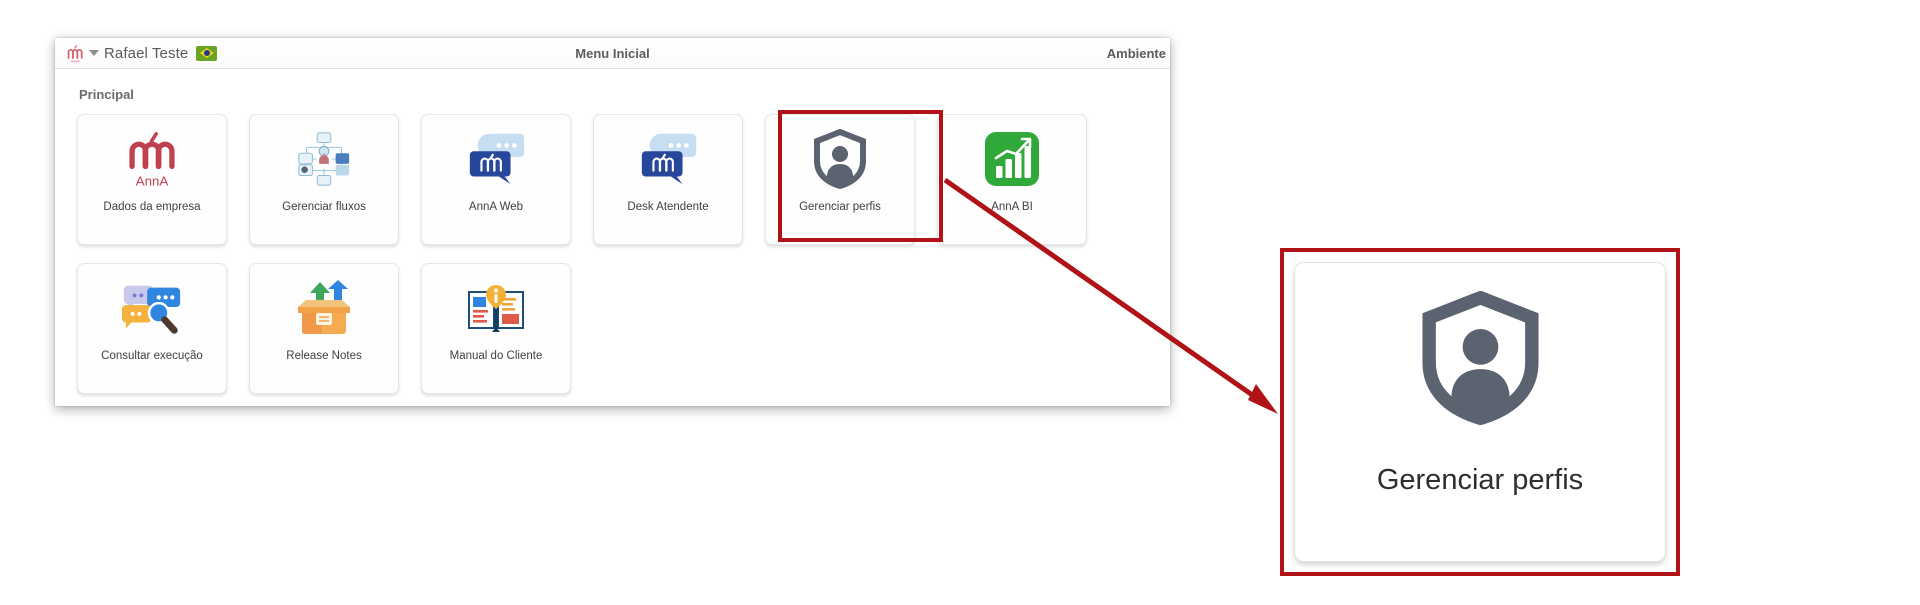 The width and height of the screenshot is (1920, 605). Describe the element at coordinates (324, 308) in the screenshot. I see `package-arrows-icon` at that location.